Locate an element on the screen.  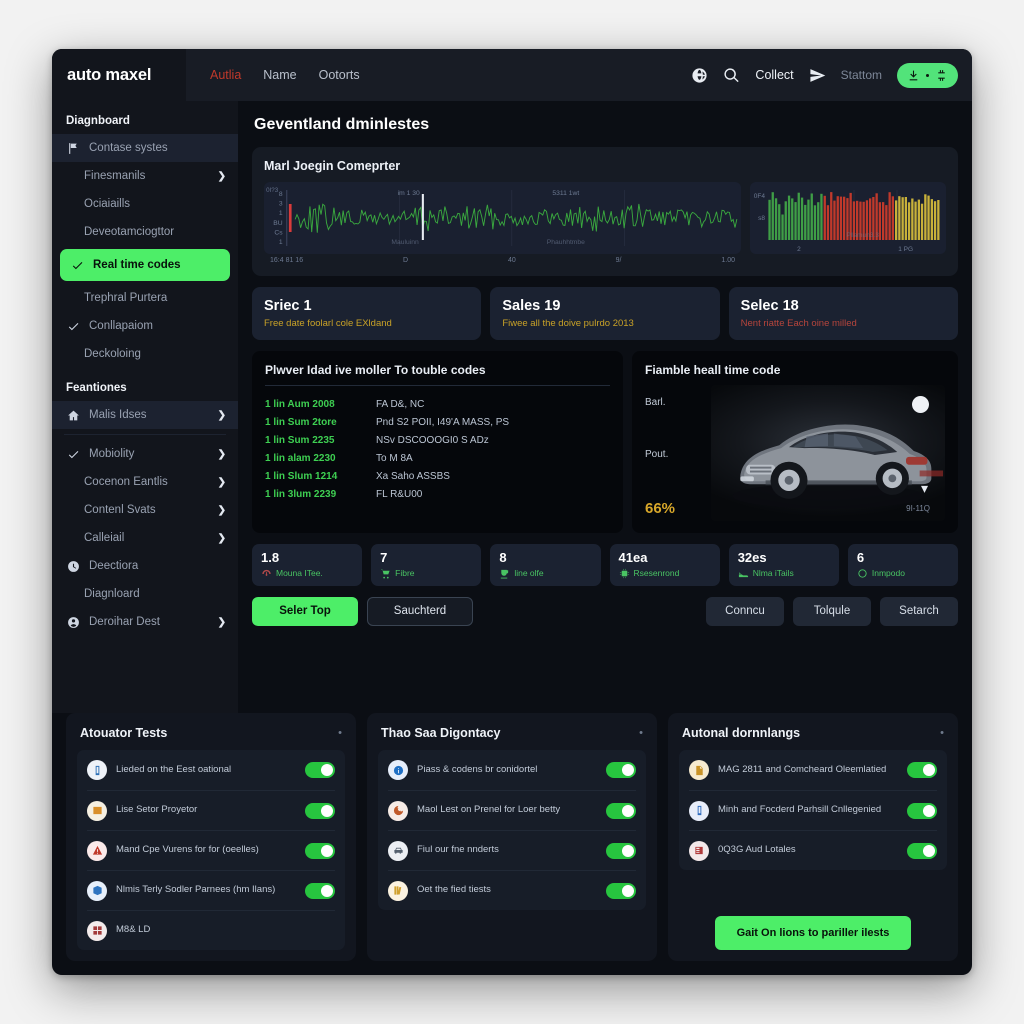
metric-chip: 6 Inmpodo is located at coordinates (903, 565).